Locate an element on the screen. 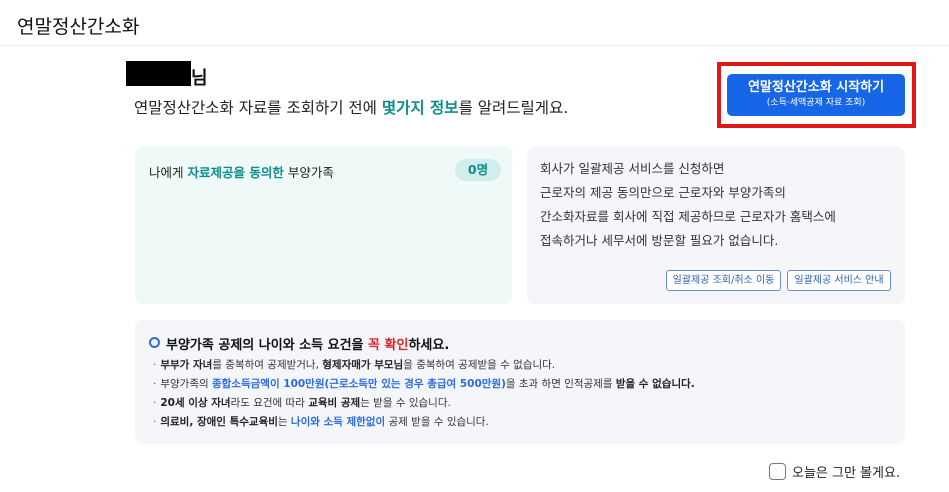  notice-heading: 부양가족 공제의 나이와 소득 요건을 꼭 확인하세요. is located at coordinates (299, 343).